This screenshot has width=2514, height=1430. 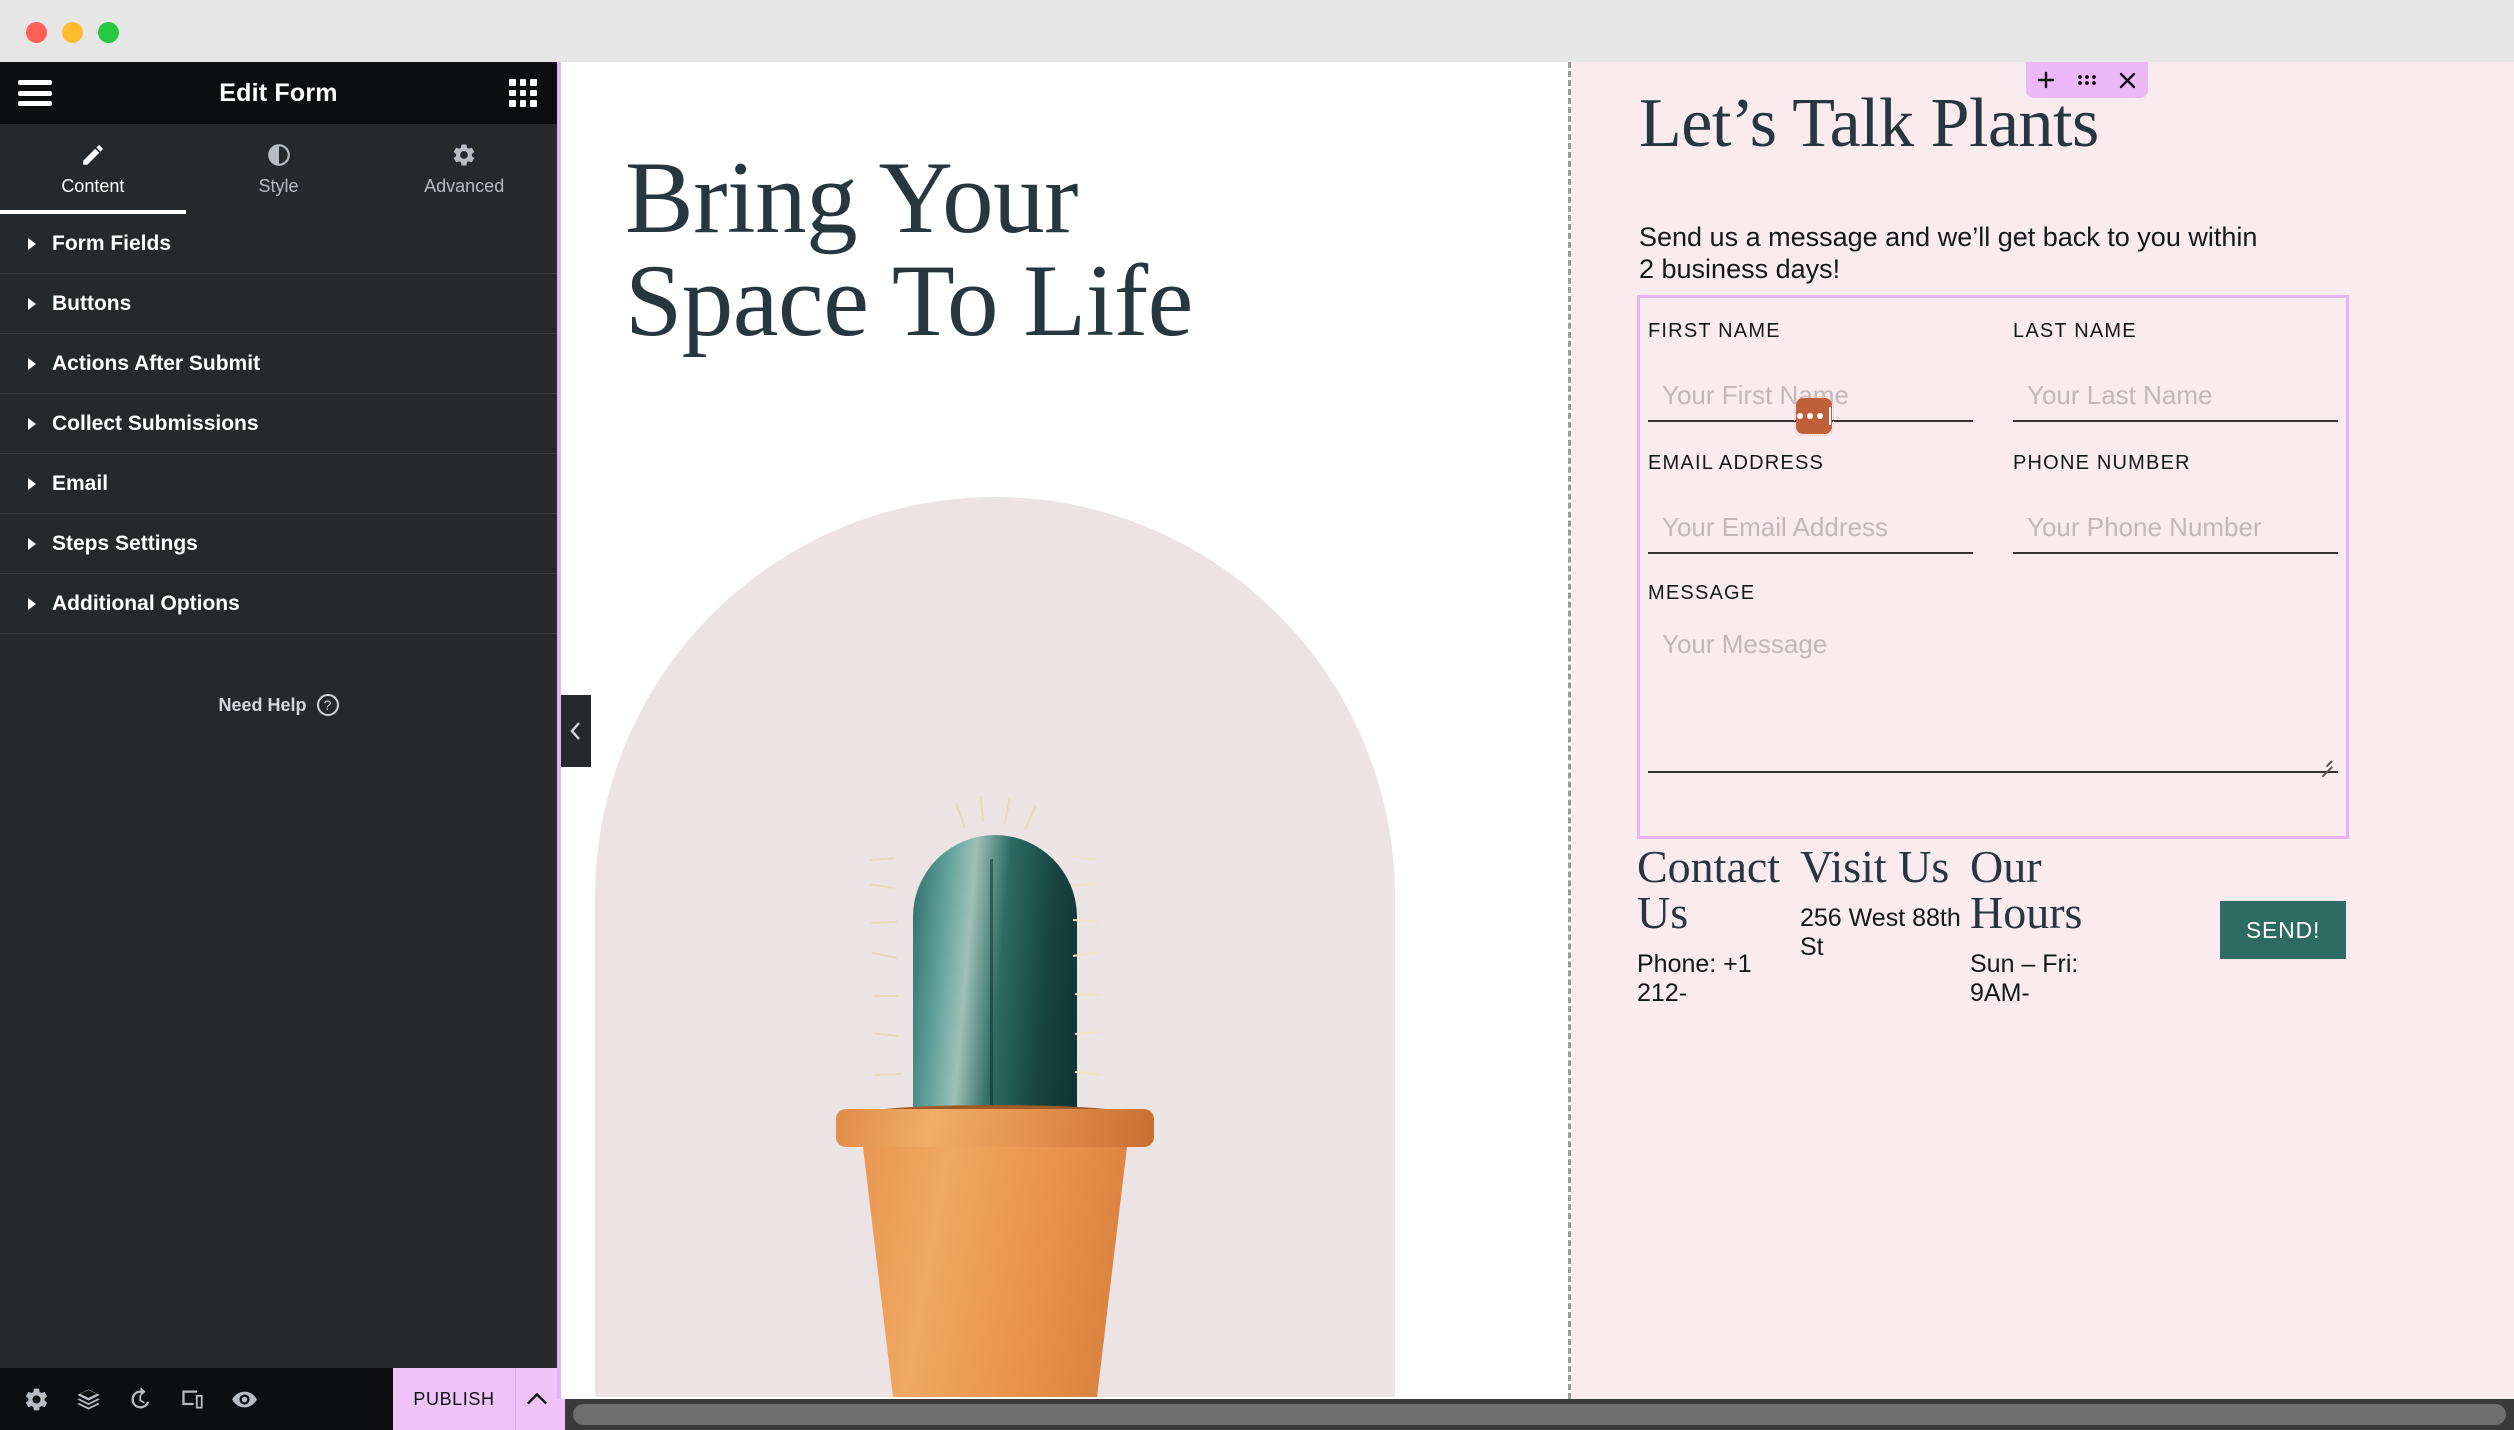 I want to click on footer-column-visit-us: Visit Us 256 West 88th St, so click(x=1885, y=926).